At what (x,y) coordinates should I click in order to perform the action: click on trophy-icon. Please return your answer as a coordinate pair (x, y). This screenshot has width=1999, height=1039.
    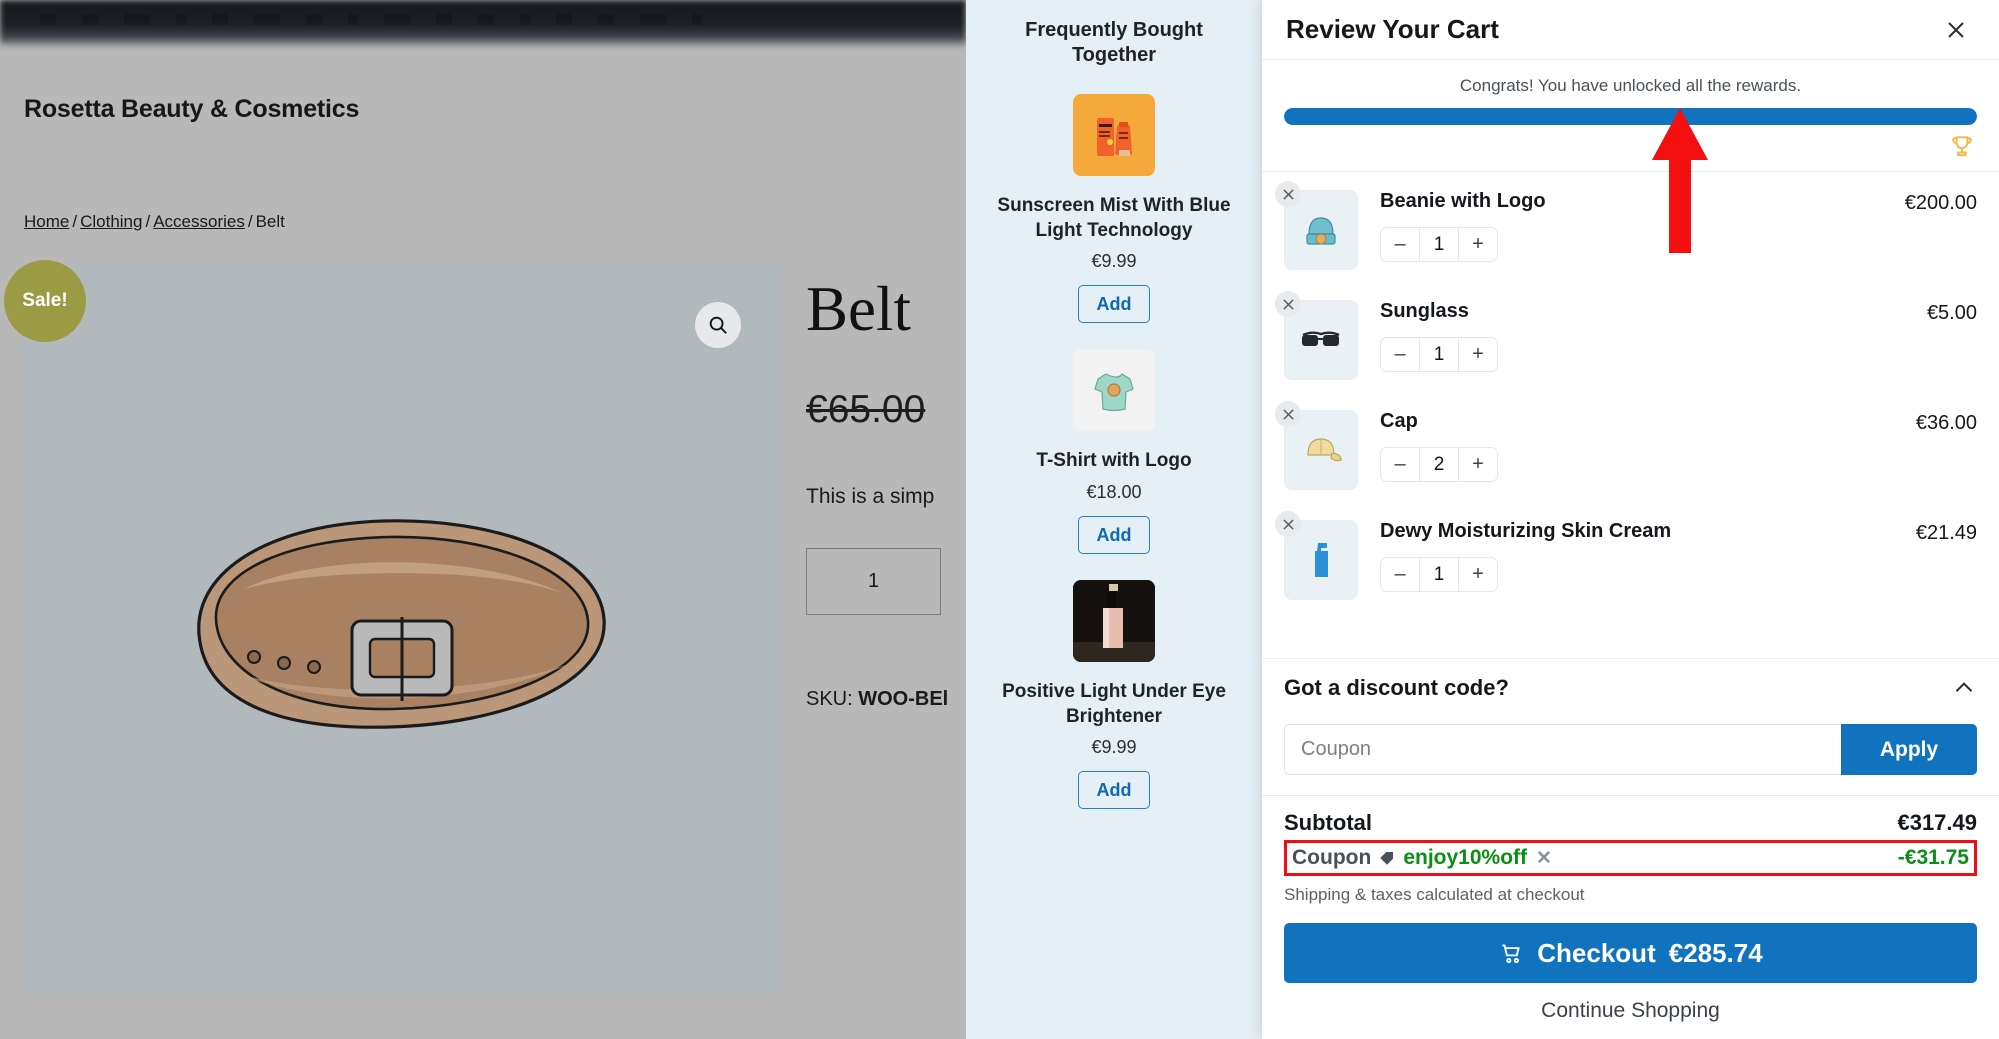
    Looking at the image, I should click on (1962, 146).